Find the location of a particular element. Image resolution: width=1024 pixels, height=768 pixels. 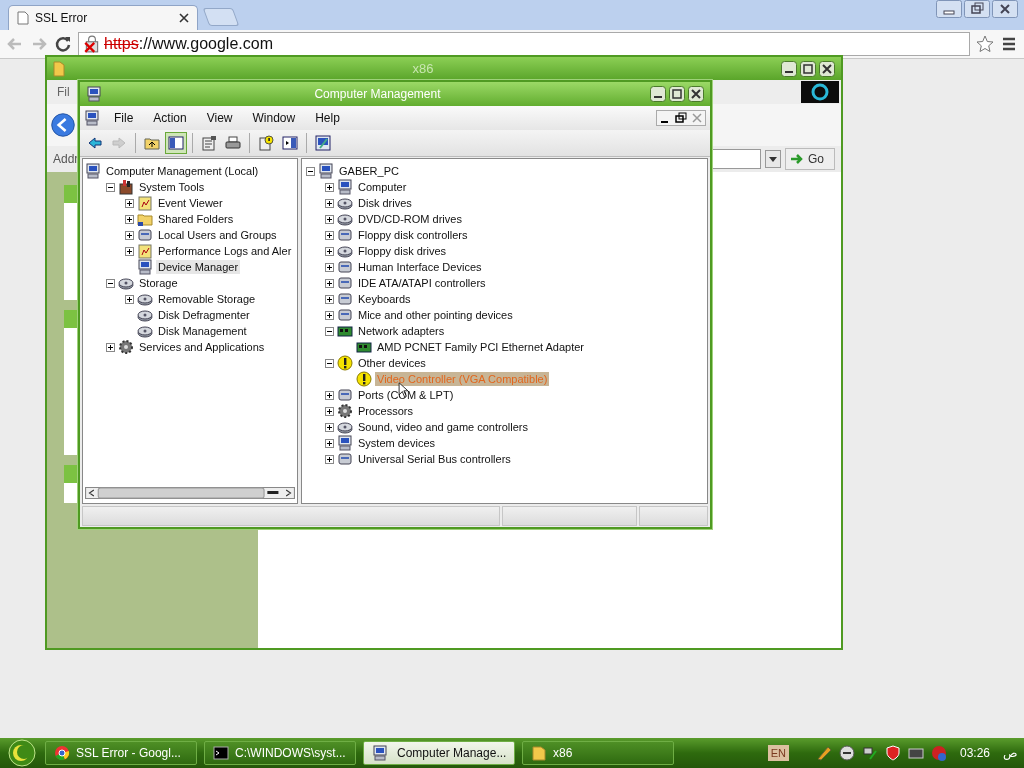

pencil-tray-icon is located at coordinates (823, 753).